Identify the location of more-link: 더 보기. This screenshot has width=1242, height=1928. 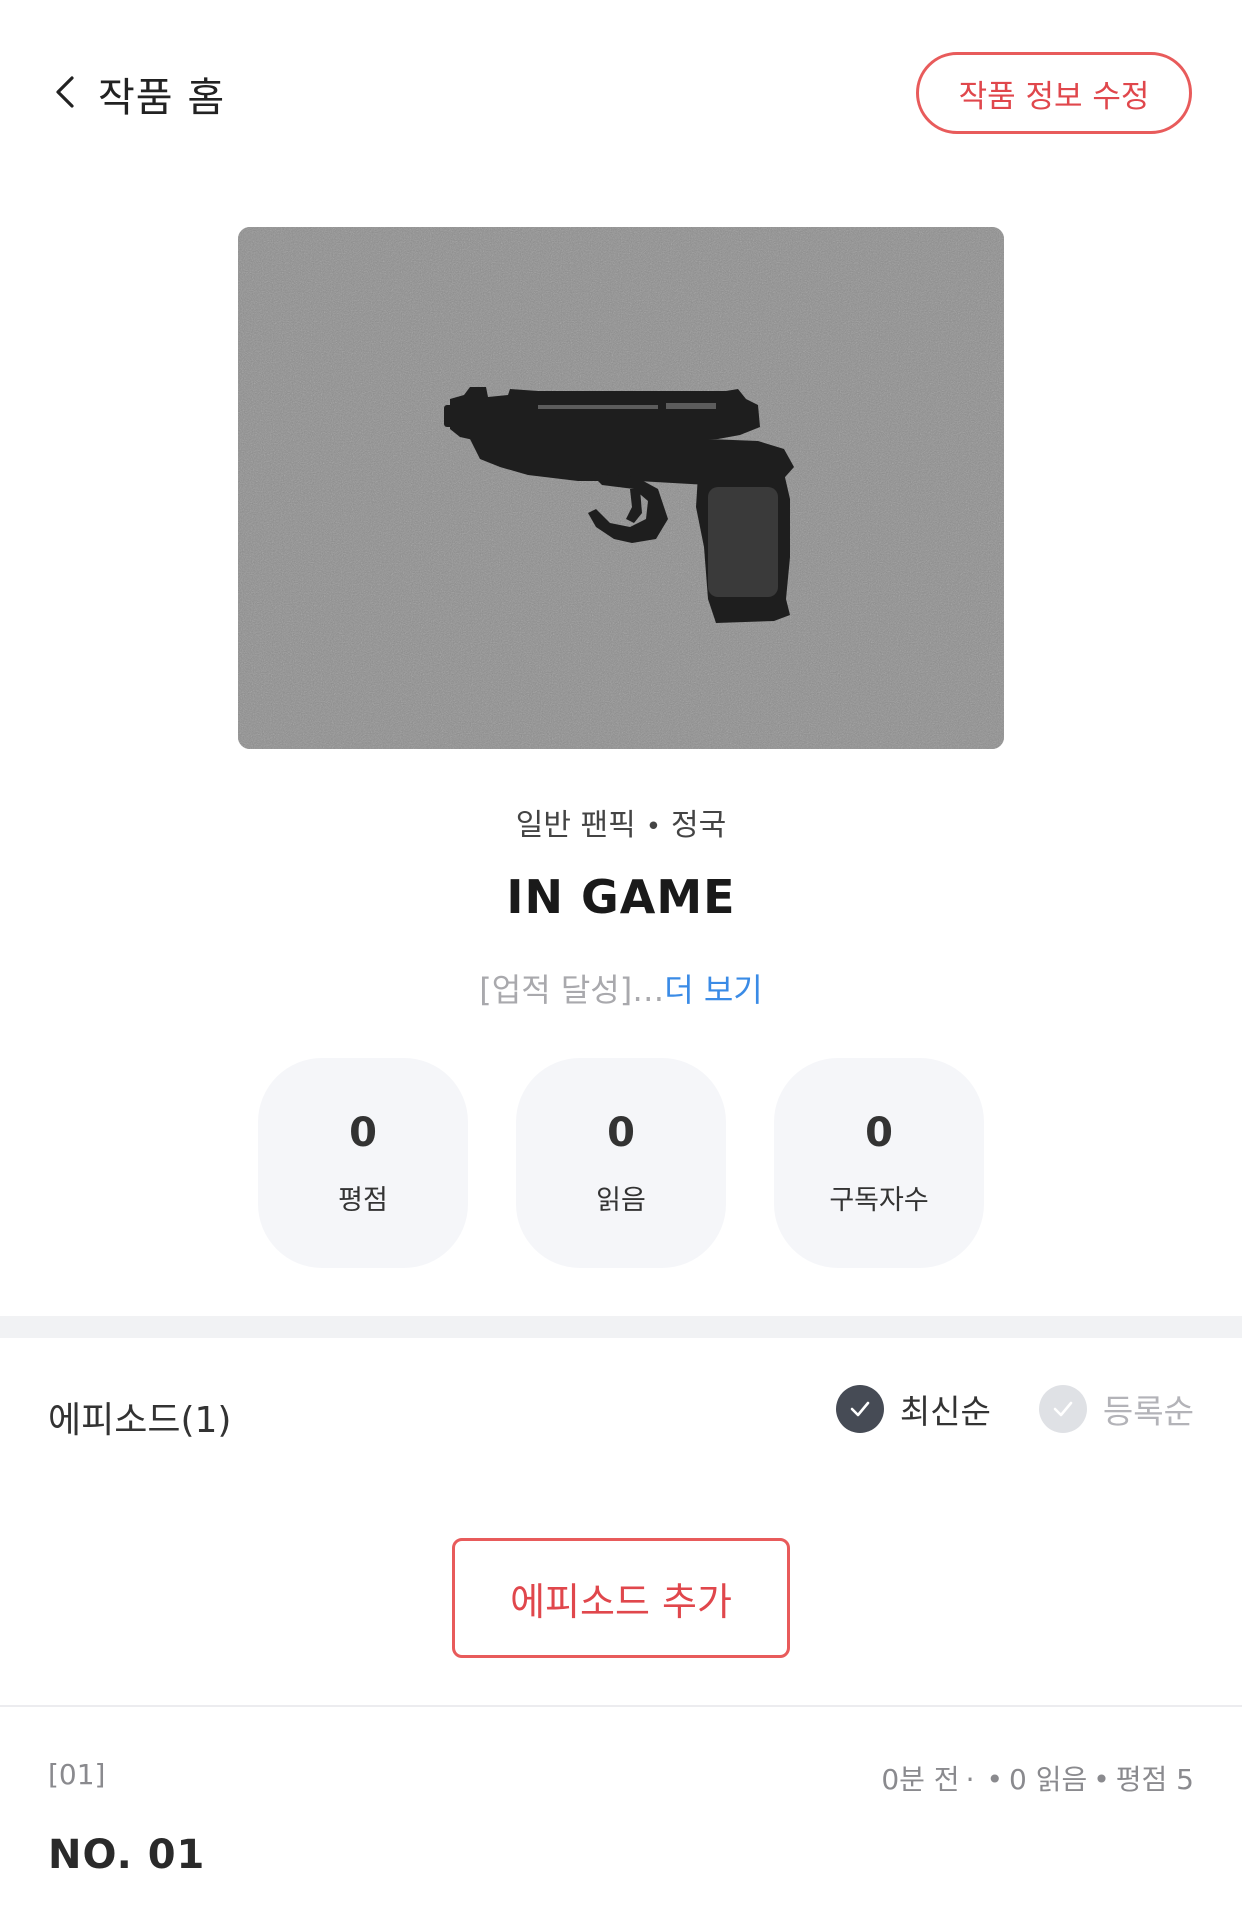
(713, 990).